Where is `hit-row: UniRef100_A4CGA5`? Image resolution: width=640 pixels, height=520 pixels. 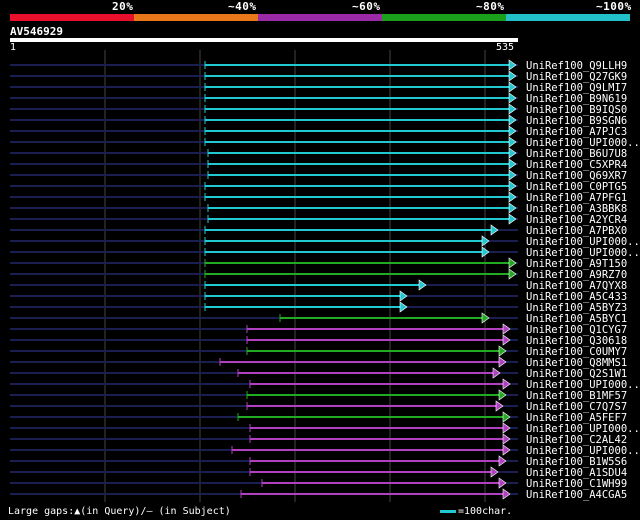 hit-row: UniRef100_A4CGA5 is located at coordinates (318, 494).